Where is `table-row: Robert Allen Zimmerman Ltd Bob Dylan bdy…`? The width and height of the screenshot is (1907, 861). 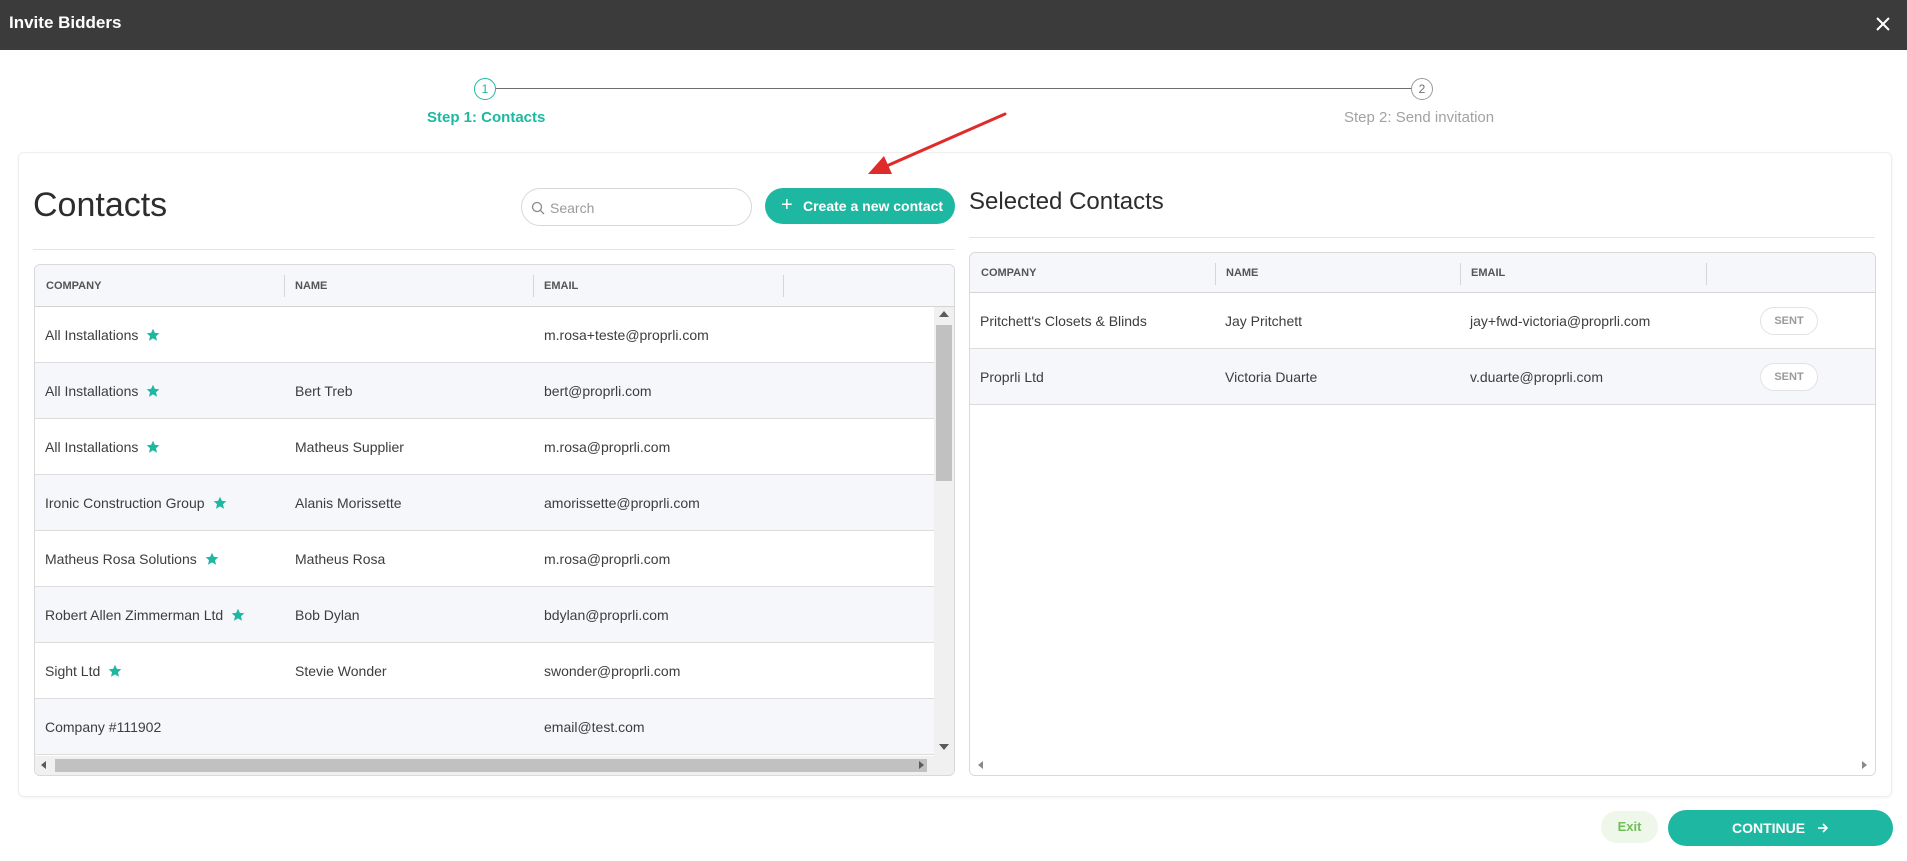 table-row: Robert Allen Zimmerman Ltd Bob Dylan bdy… is located at coordinates (484, 615).